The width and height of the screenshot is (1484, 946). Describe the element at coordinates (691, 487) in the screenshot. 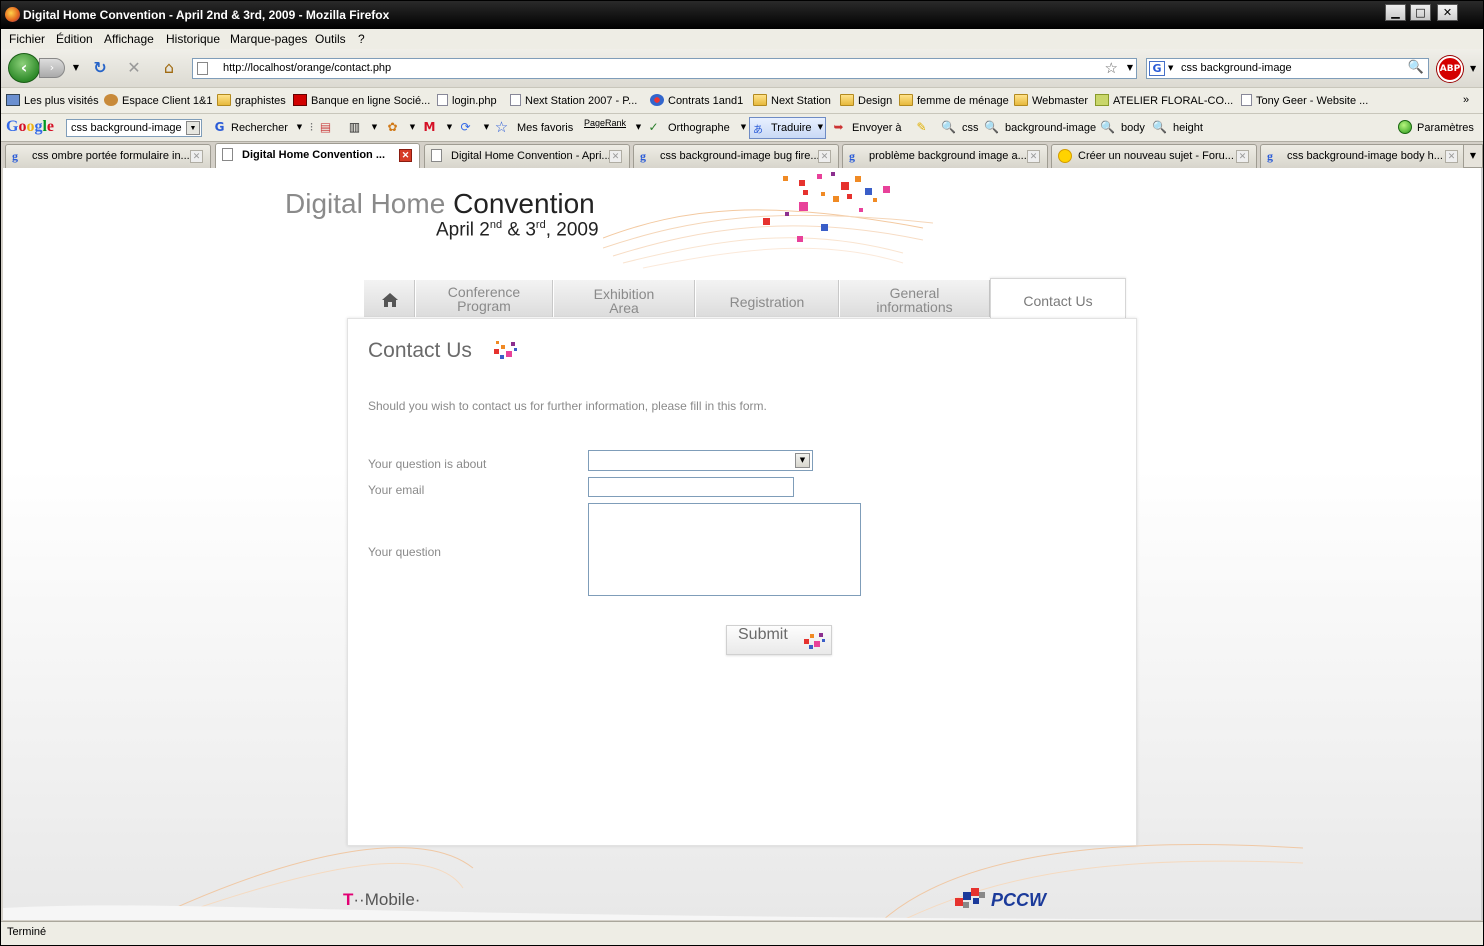

I see `email-field` at that location.